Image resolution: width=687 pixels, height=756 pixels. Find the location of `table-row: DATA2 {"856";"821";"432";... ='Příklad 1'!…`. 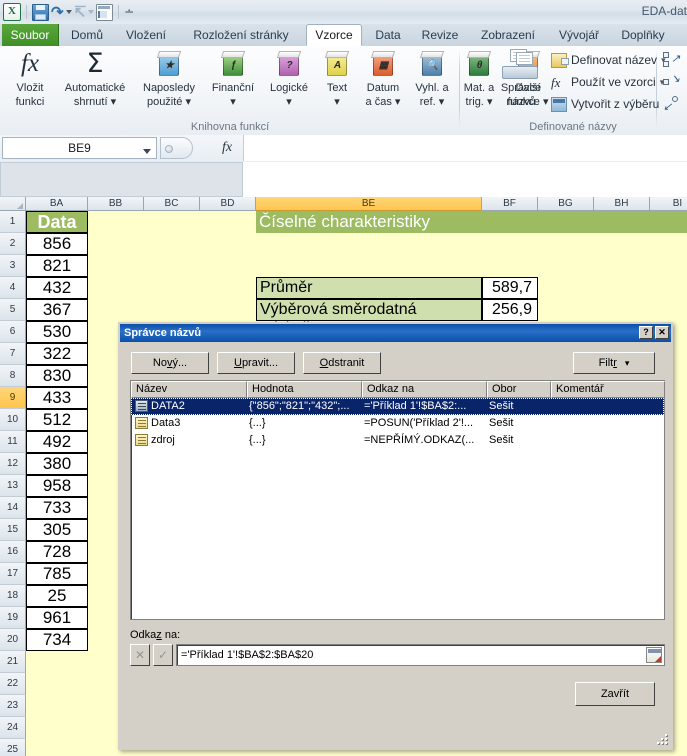

table-row: DATA2 {"856";"821";"432";... ='Příklad 1'!… is located at coordinates (397, 406).